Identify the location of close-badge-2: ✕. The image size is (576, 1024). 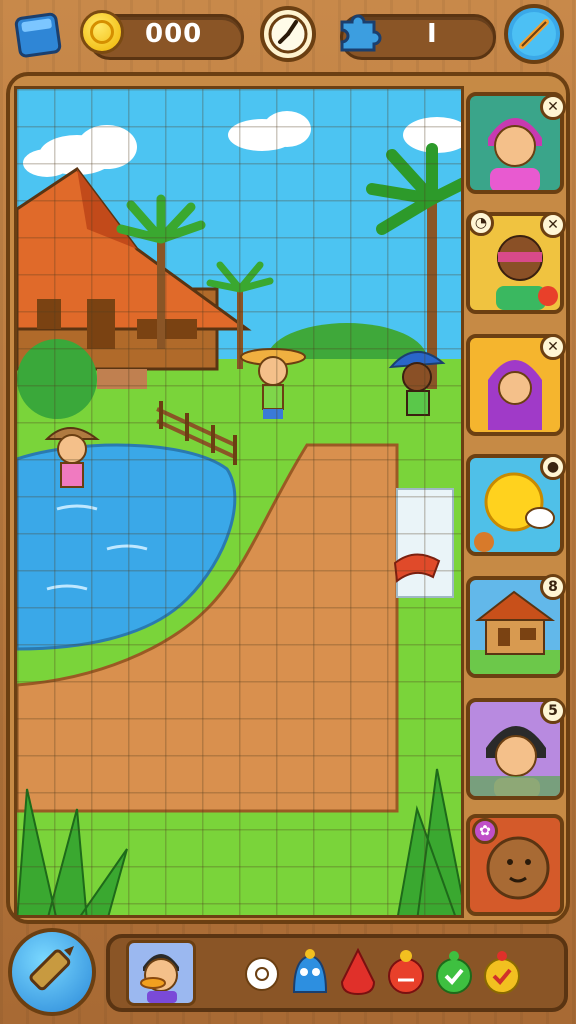
(553, 225).